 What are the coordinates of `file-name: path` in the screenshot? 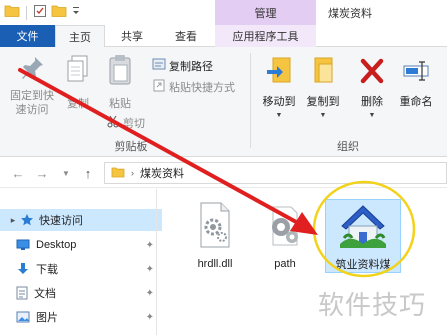 It's located at (285, 264).